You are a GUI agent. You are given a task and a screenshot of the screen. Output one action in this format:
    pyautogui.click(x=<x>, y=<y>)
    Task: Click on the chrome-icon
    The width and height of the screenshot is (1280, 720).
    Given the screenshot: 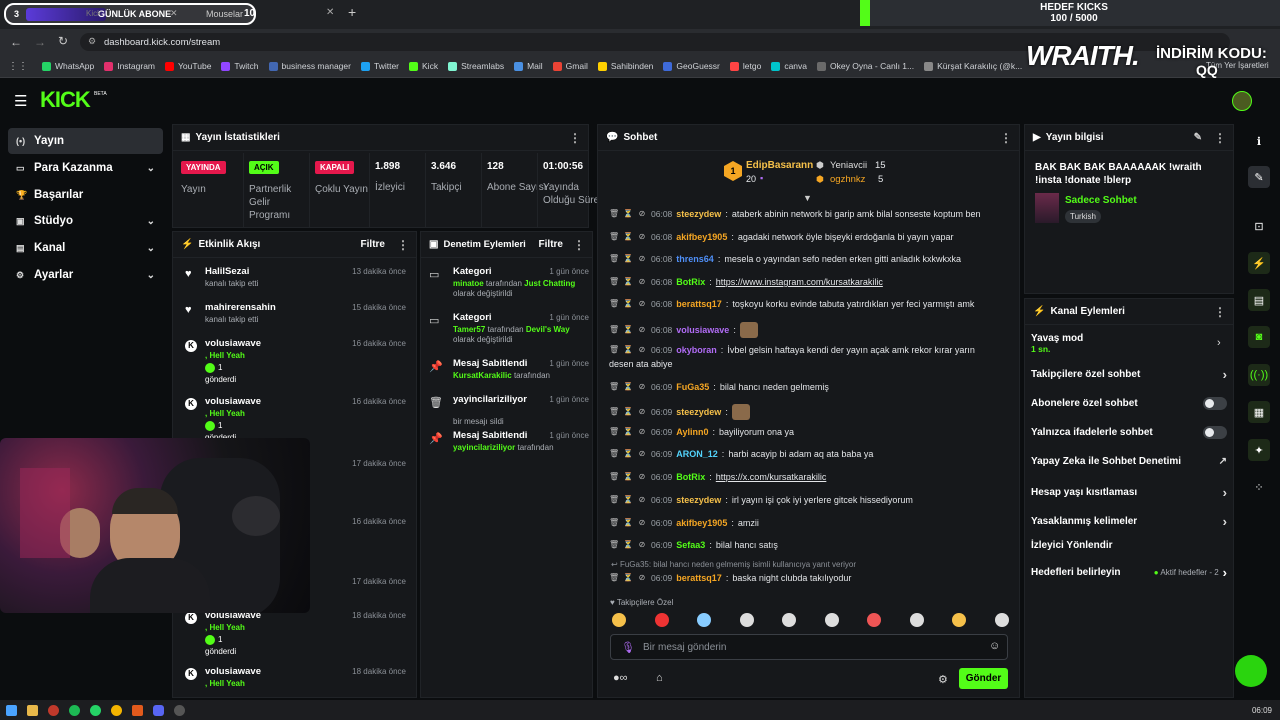 What is the action you would take?
    pyautogui.click(x=116, y=710)
    